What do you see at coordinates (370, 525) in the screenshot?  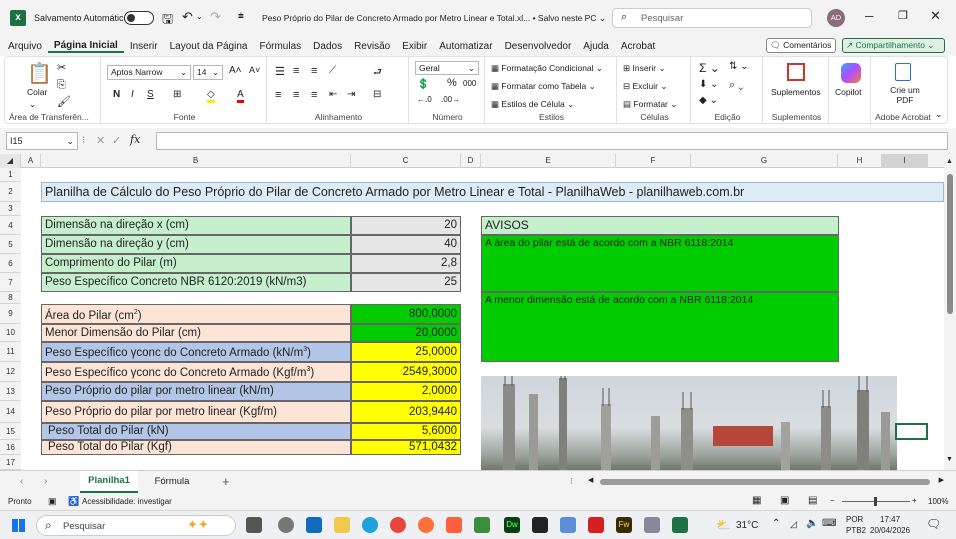 I see `edge-icon` at bounding box center [370, 525].